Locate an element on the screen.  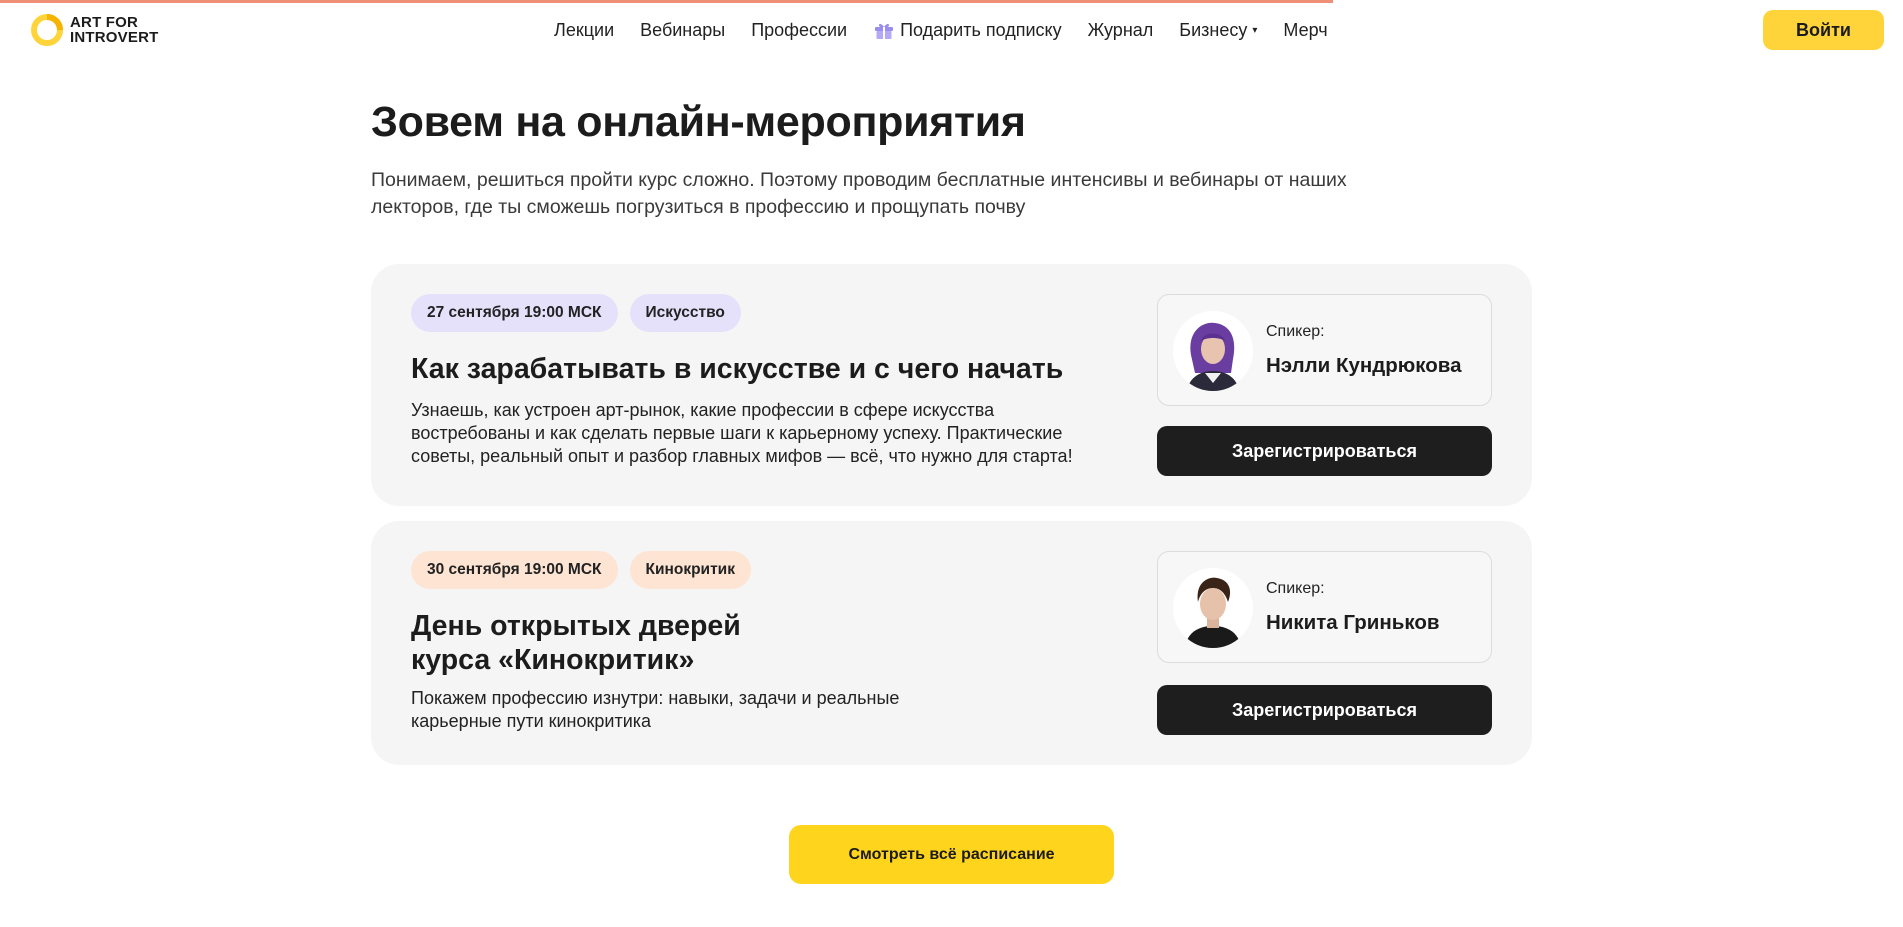
nav-item-gift-subscription: Подарить подписку is located at coordinates (967, 30).